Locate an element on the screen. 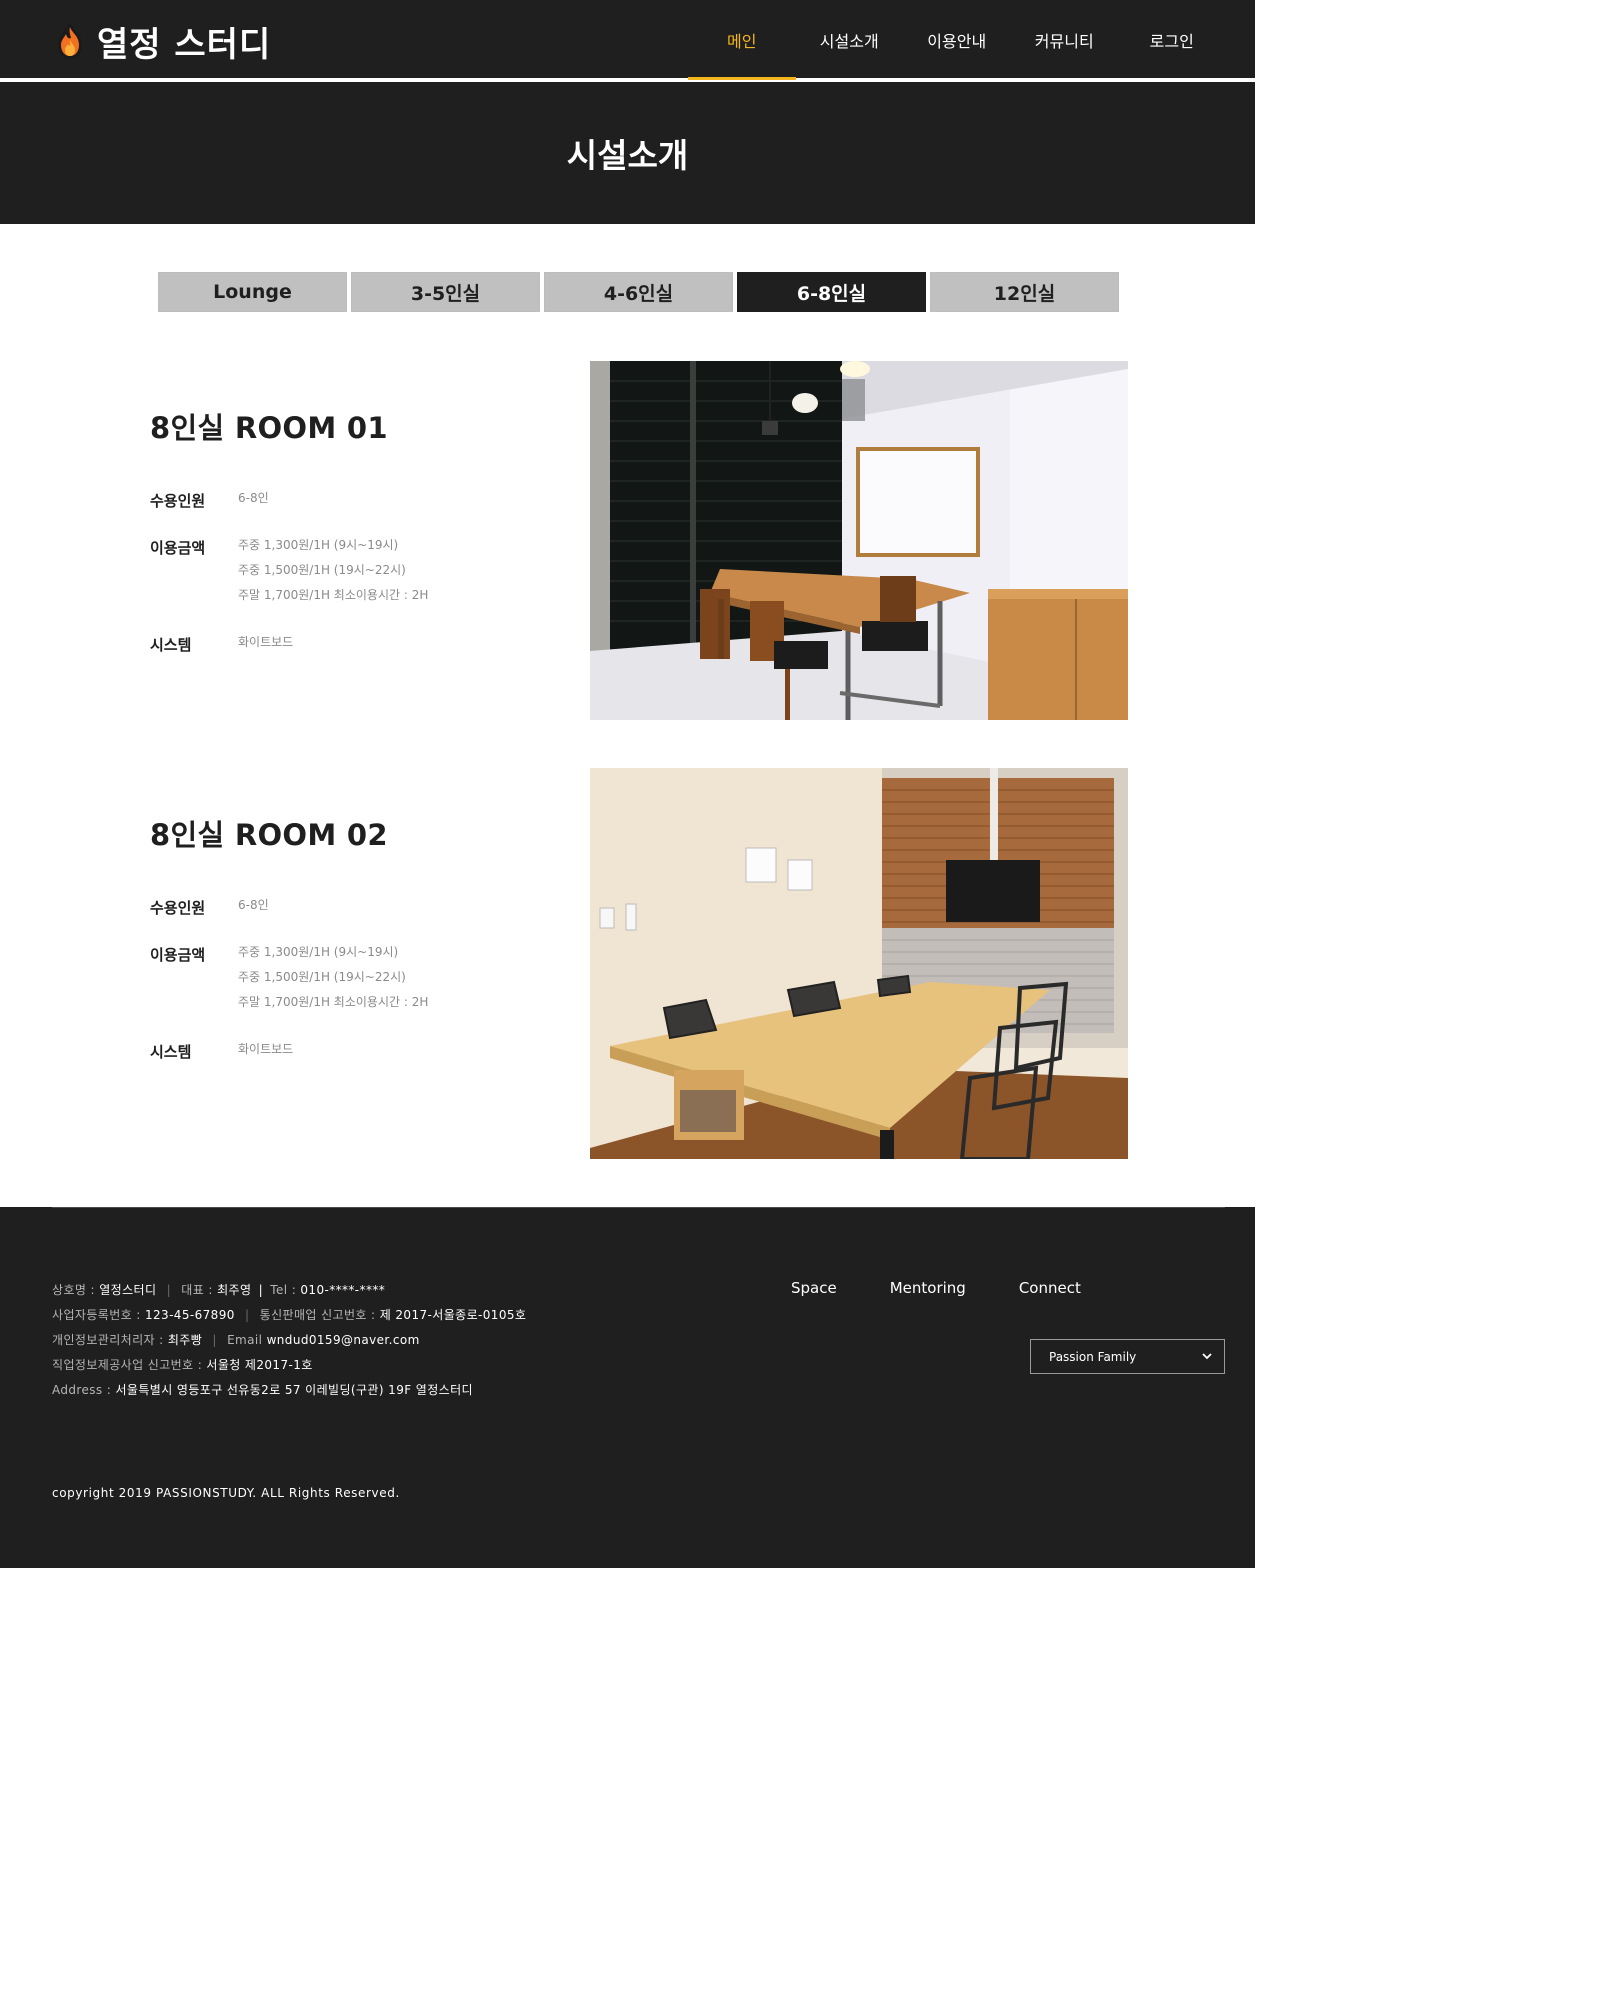 This screenshot has width=1605, height=2006. tab-12: 12인실 is located at coordinates (1024, 292).